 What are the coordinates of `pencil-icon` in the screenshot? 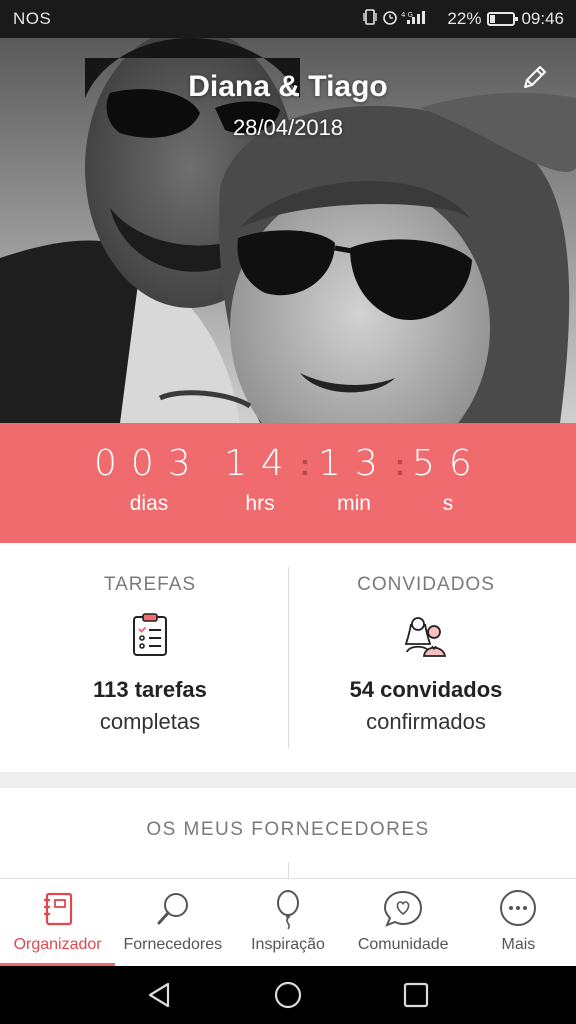 It's located at (535, 77).